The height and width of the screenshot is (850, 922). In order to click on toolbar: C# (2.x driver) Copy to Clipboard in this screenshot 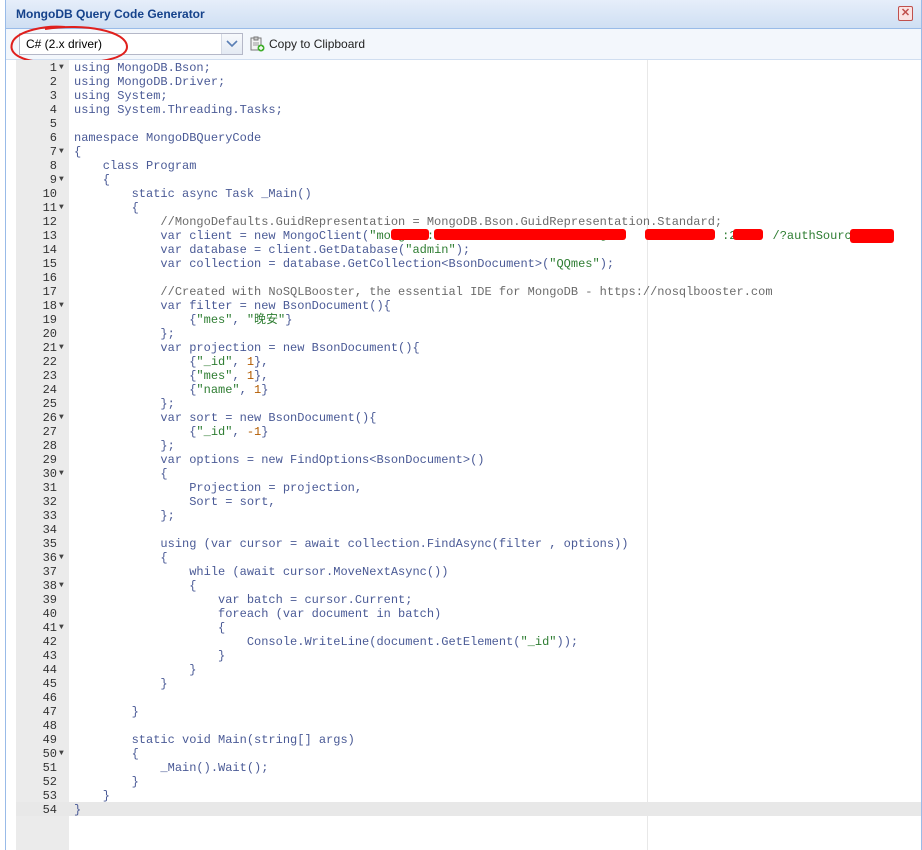, I will do `click(463, 44)`.